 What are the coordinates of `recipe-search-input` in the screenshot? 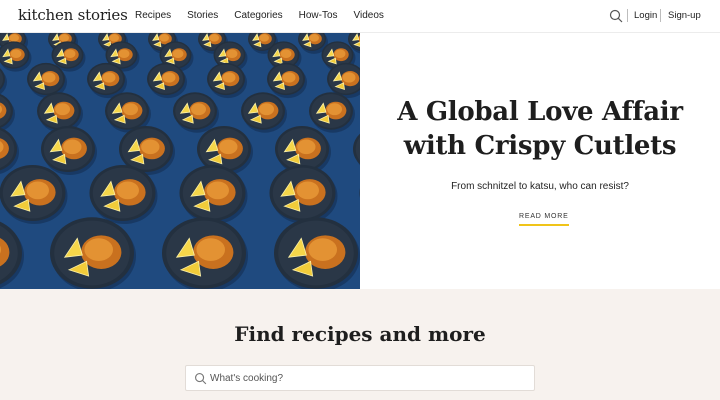 It's located at (370, 378).